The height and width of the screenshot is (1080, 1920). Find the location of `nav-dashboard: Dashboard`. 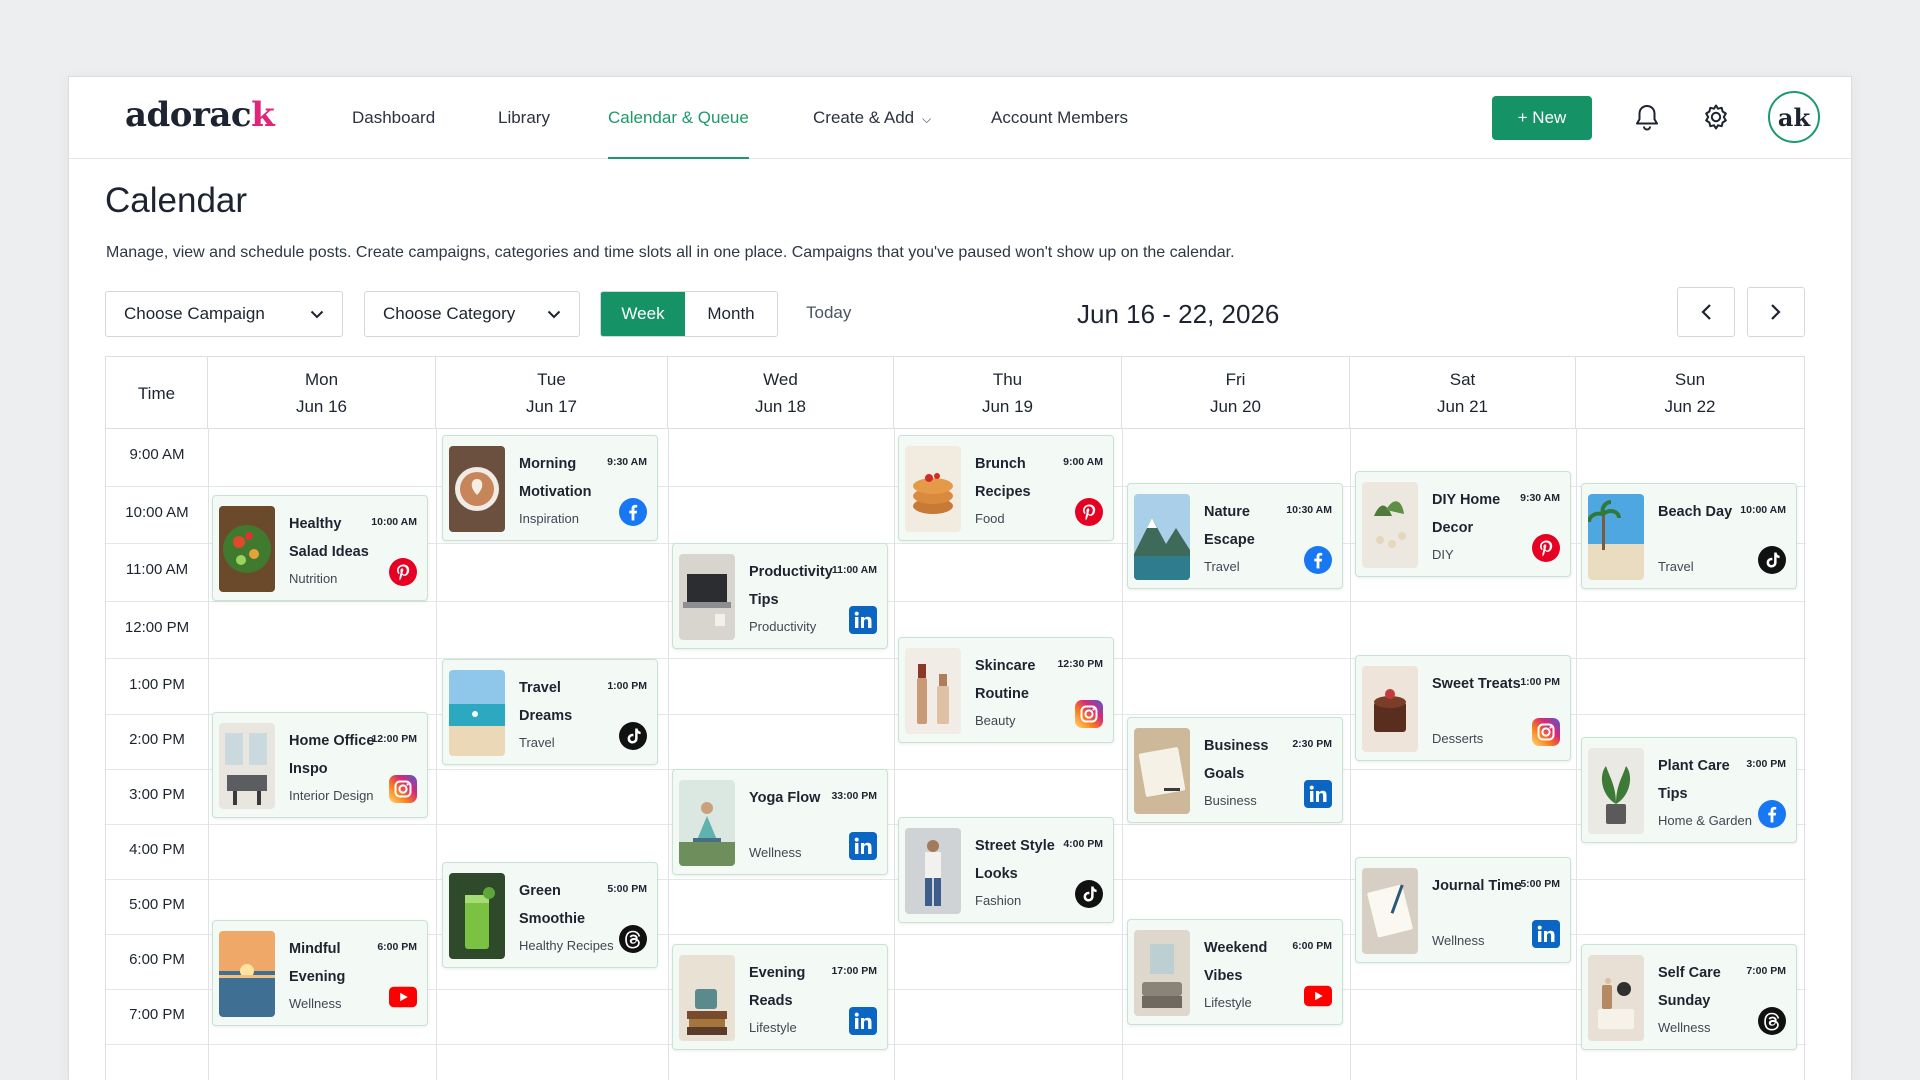

nav-dashboard: Dashboard is located at coordinates (393, 118).